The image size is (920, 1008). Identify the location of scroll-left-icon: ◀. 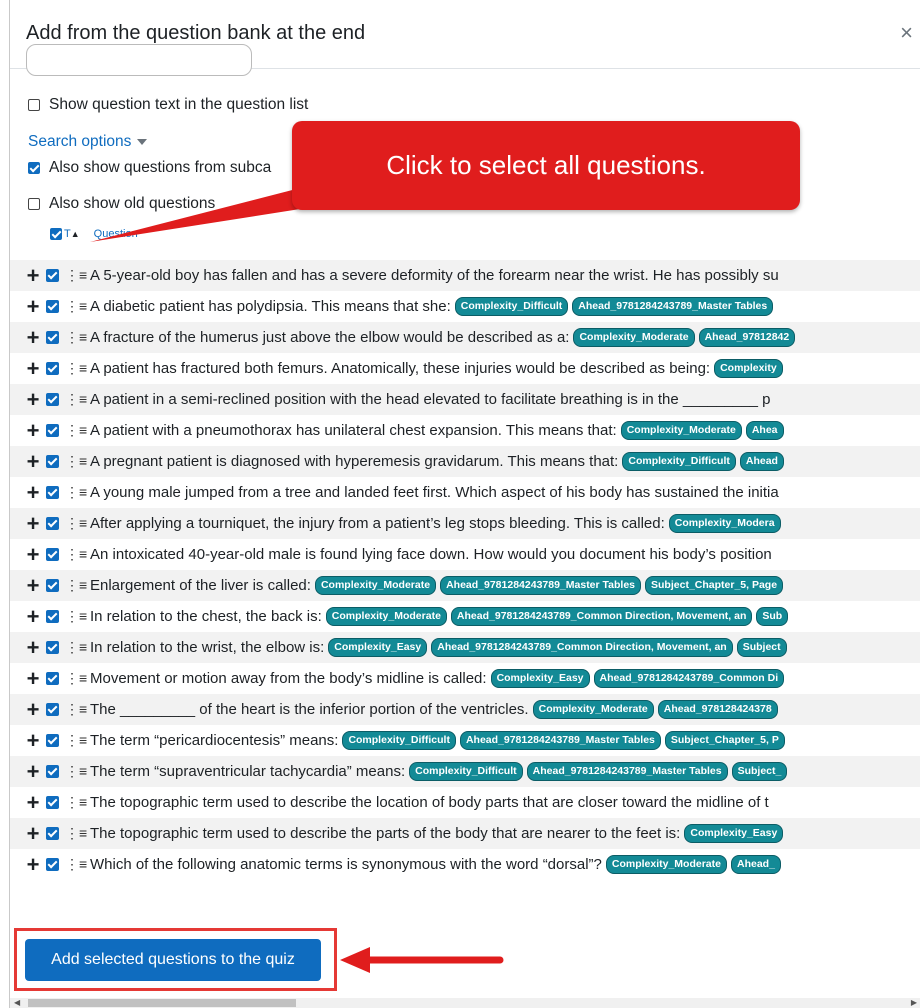
(17, 1002).